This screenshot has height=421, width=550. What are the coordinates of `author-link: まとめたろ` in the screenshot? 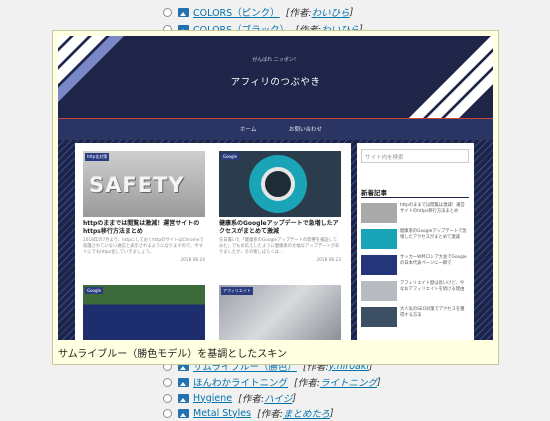 It's located at (306, 413).